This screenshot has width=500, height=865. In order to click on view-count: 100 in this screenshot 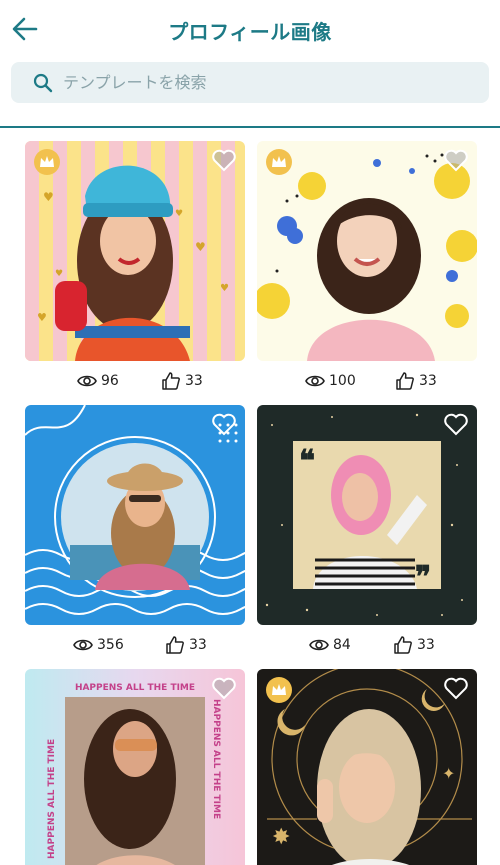, I will do `click(330, 381)`.